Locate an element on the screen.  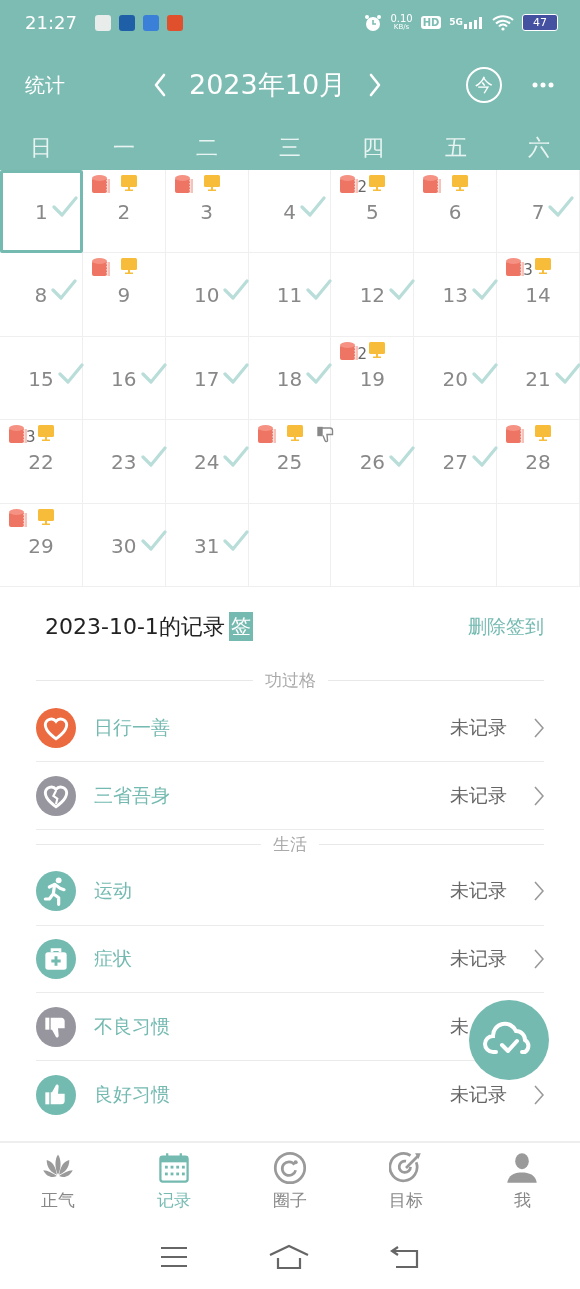
day-number: 8 is located at coordinates (41, 295).